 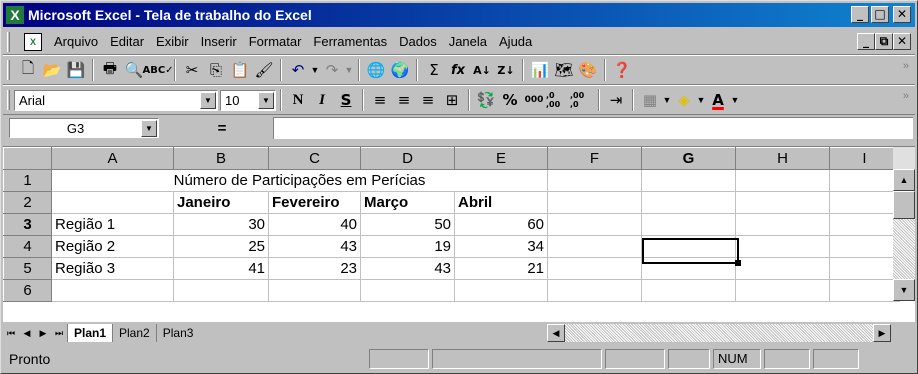 What do you see at coordinates (667, 100) in the screenshot?
I see `borders-dropdown-icon: ▼` at bounding box center [667, 100].